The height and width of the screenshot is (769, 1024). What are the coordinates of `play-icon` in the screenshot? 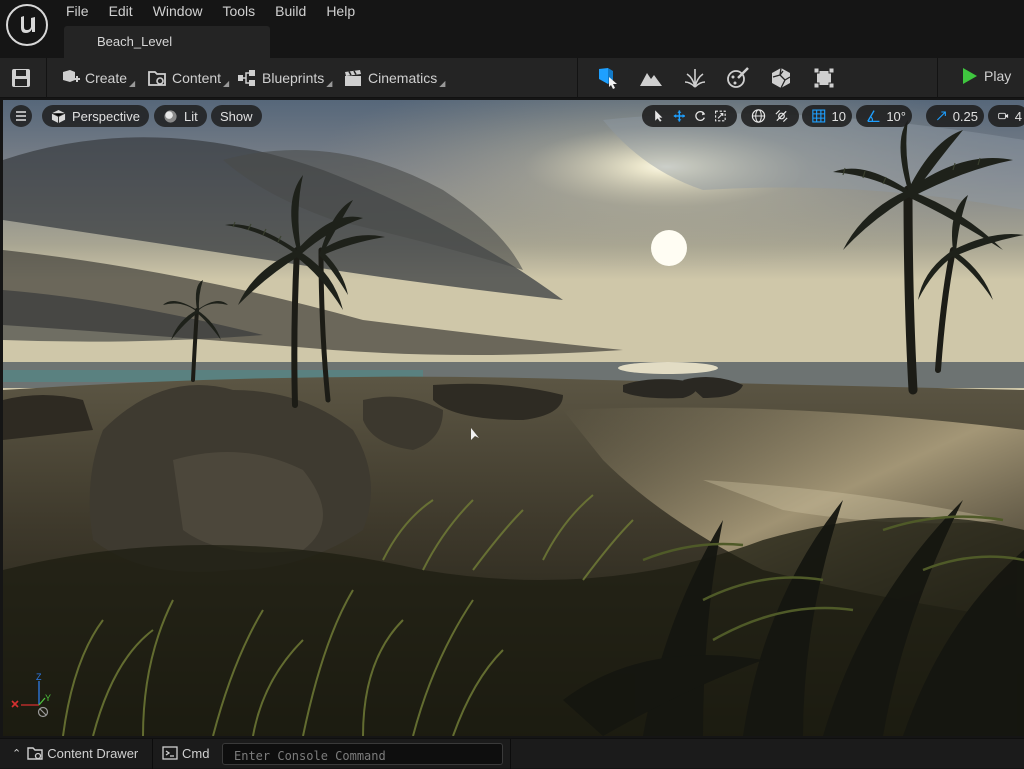 It's located at (970, 76).